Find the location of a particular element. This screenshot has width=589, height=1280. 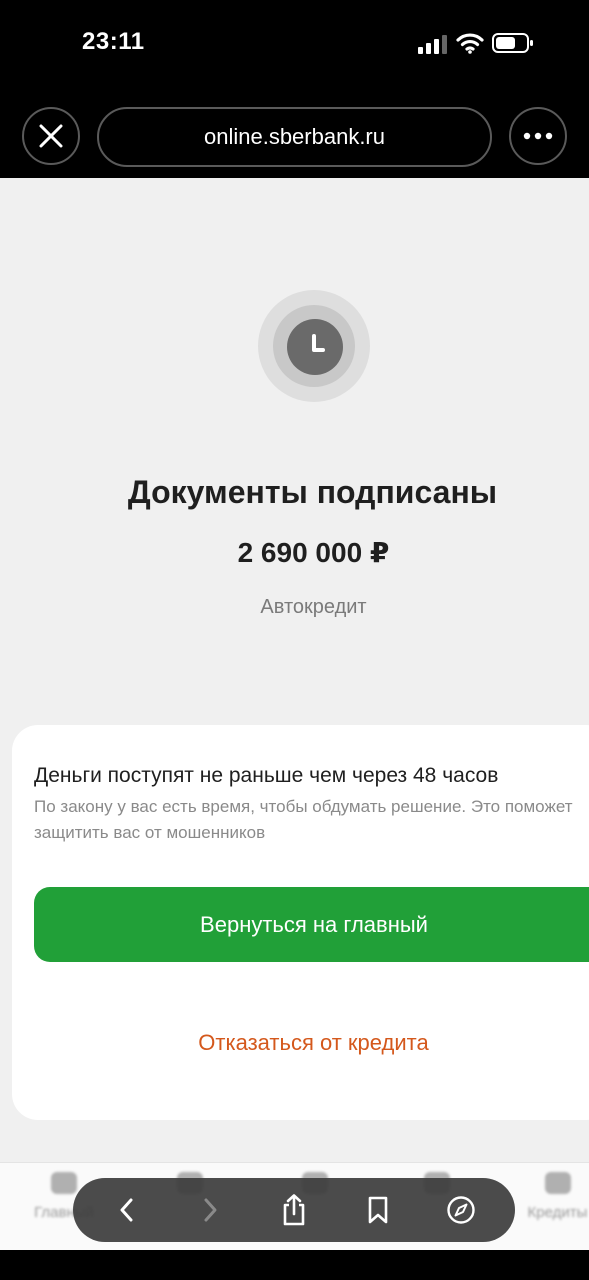

forward-button is located at coordinates (210, 1210).